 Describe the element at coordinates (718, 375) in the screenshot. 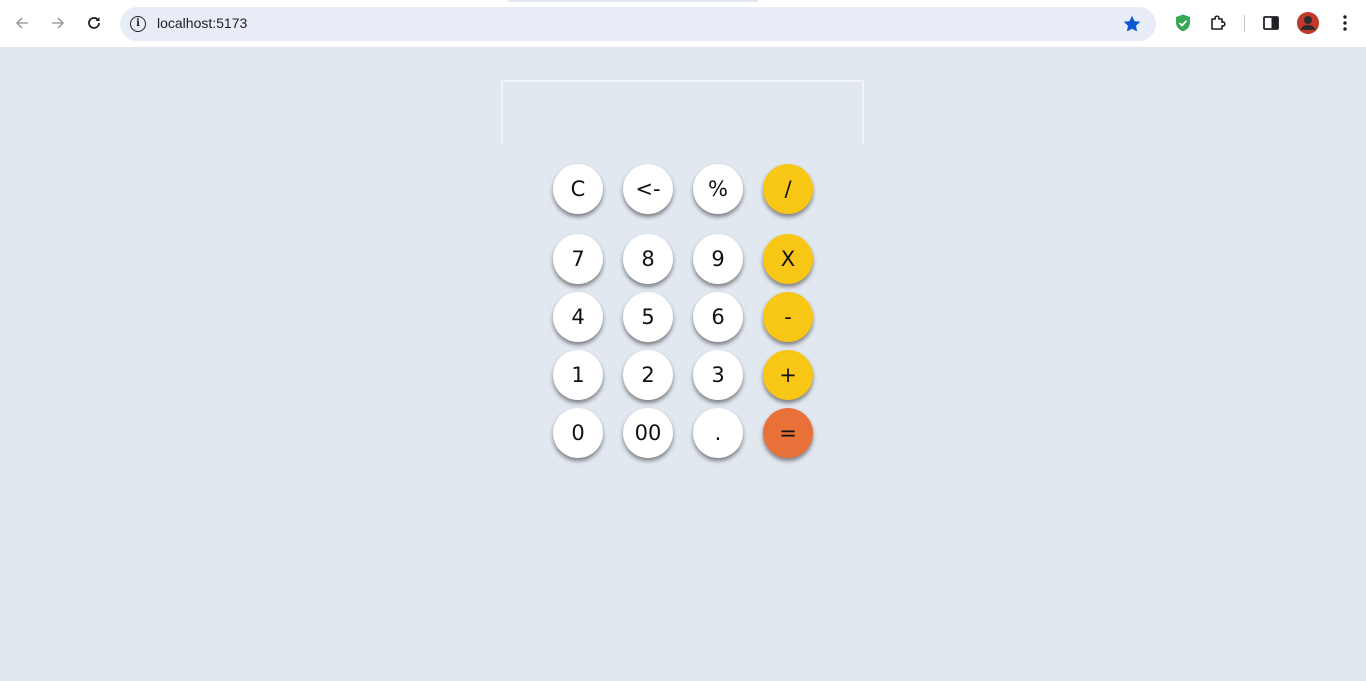

I see `calc-key-15: 3` at that location.